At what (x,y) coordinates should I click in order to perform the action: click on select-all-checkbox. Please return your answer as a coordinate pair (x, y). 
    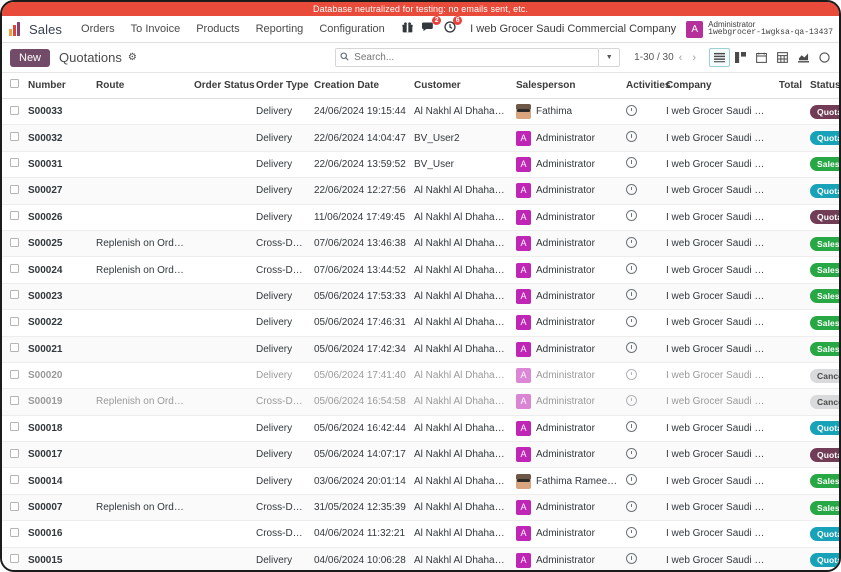
    Looking at the image, I should click on (14, 83).